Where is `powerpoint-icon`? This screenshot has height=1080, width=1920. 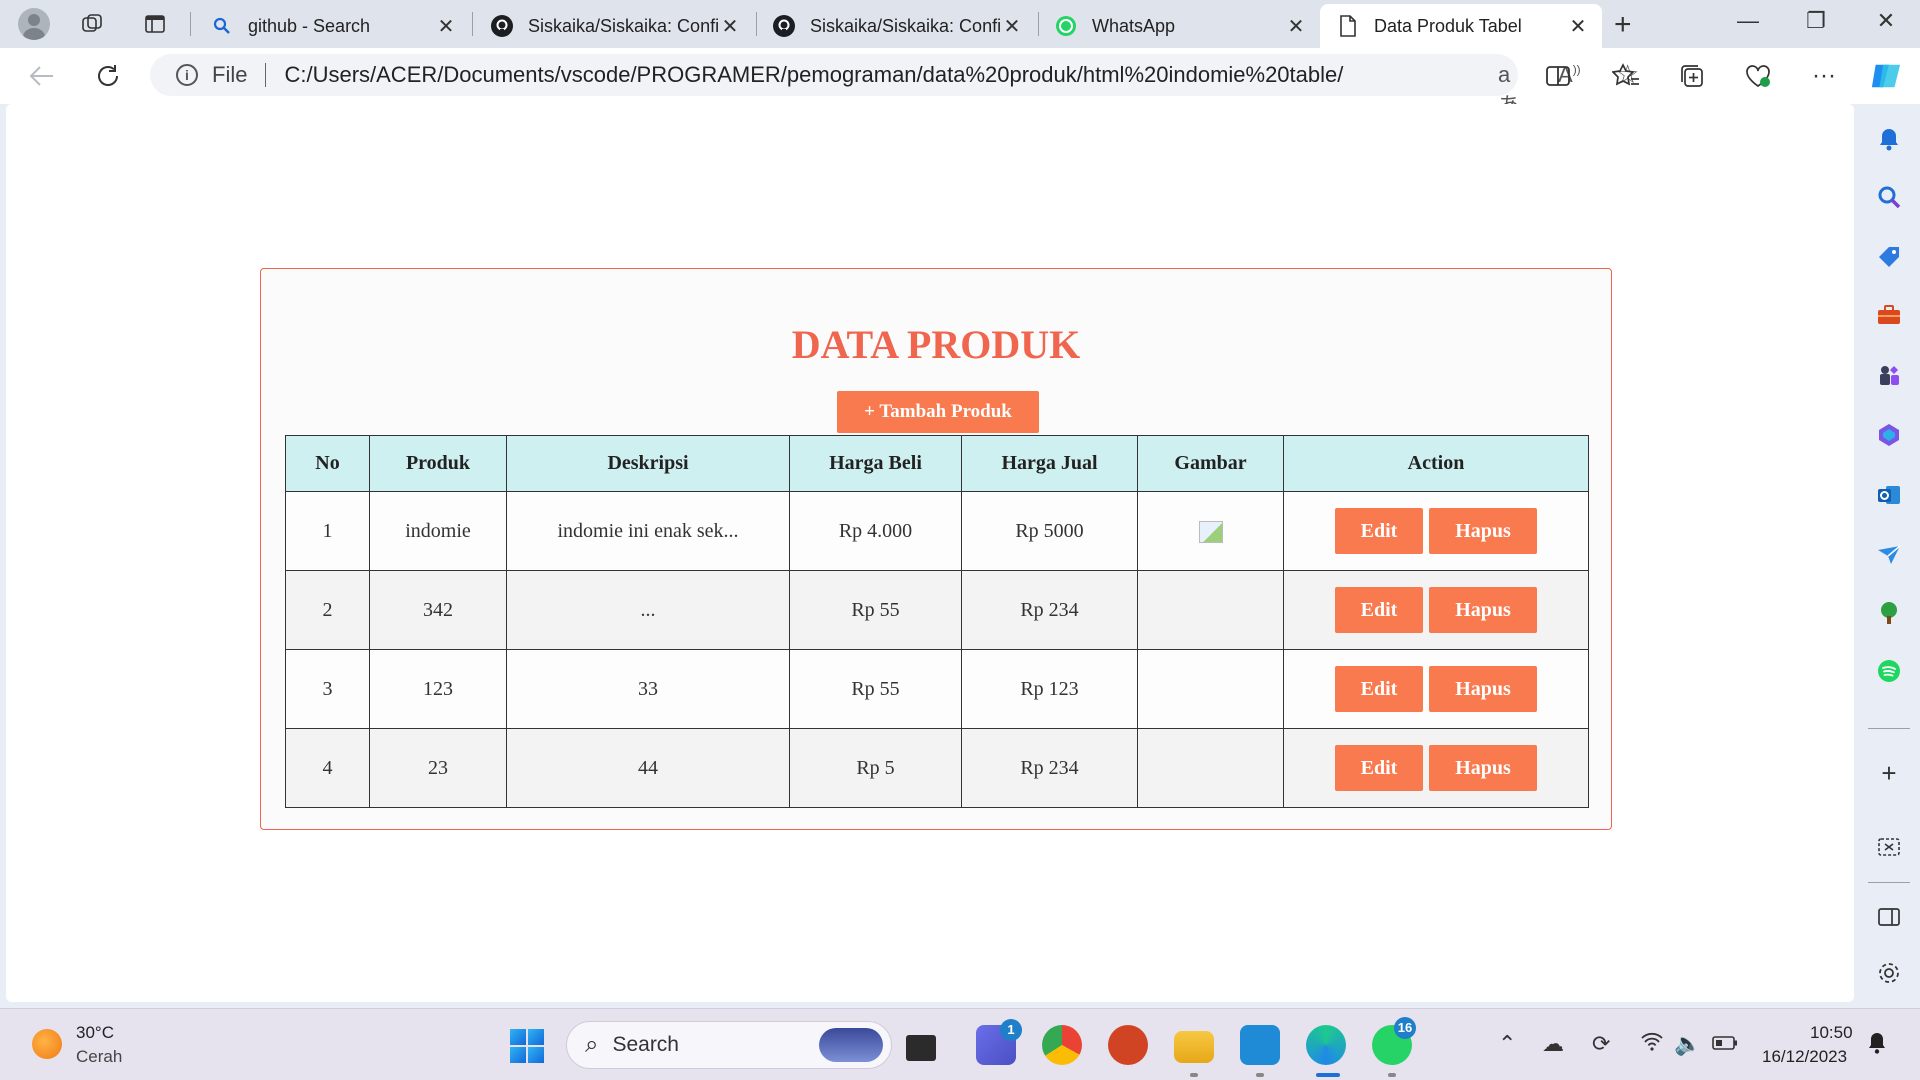 powerpoint-icon is located at coordinates (1128, 1045).